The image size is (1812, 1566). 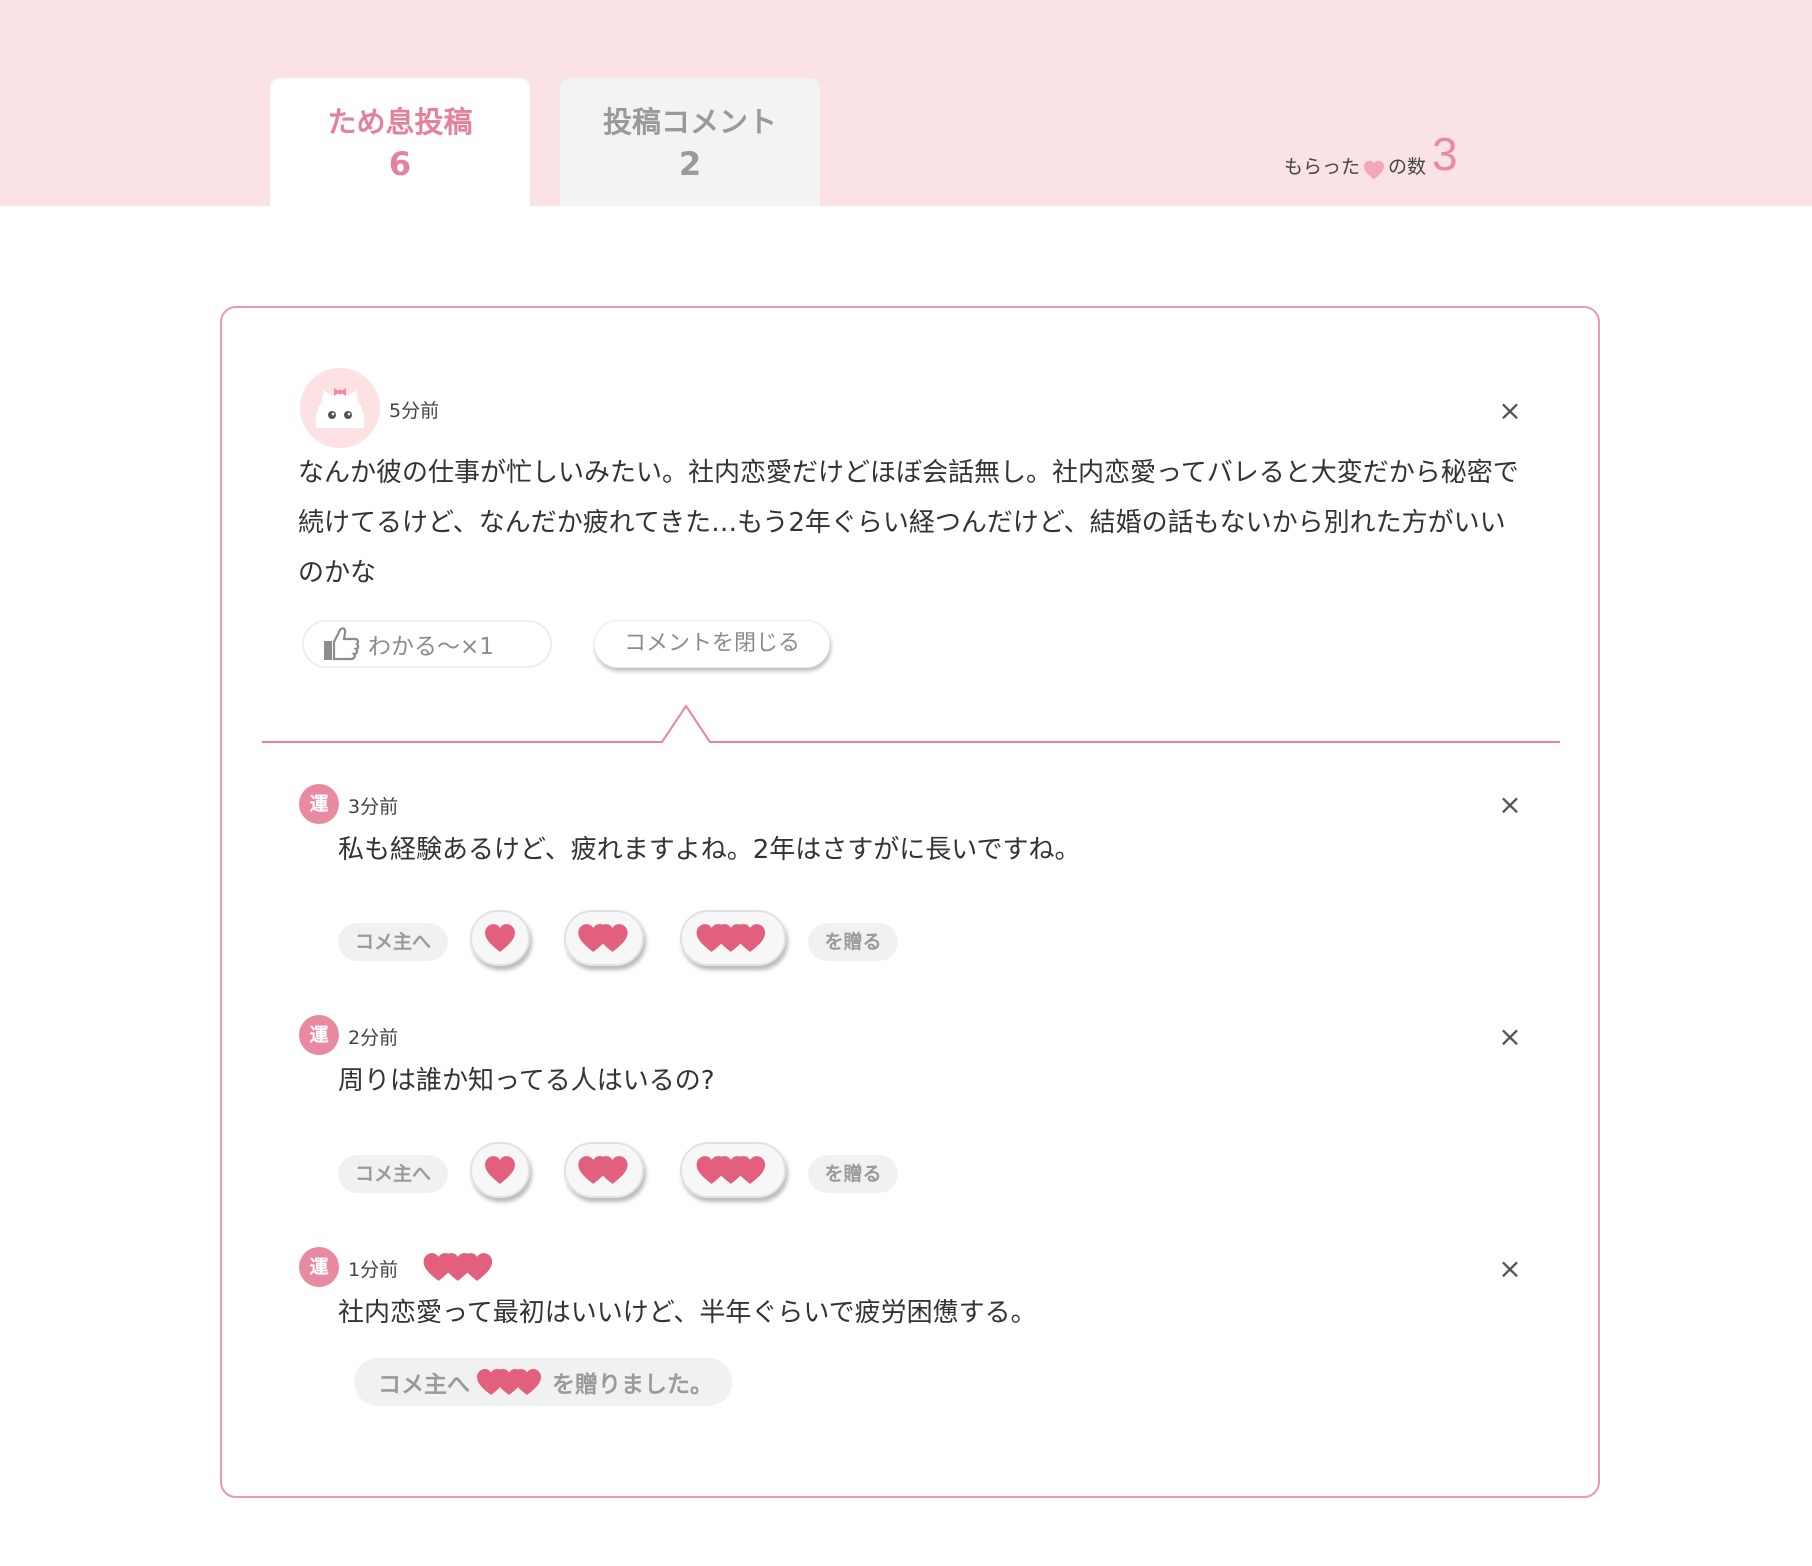 I want to click on comment-body: 社内恋愛って最初はいいけど、半年ぐらいで疲労困憊する。, so click(x=687, y=1313).